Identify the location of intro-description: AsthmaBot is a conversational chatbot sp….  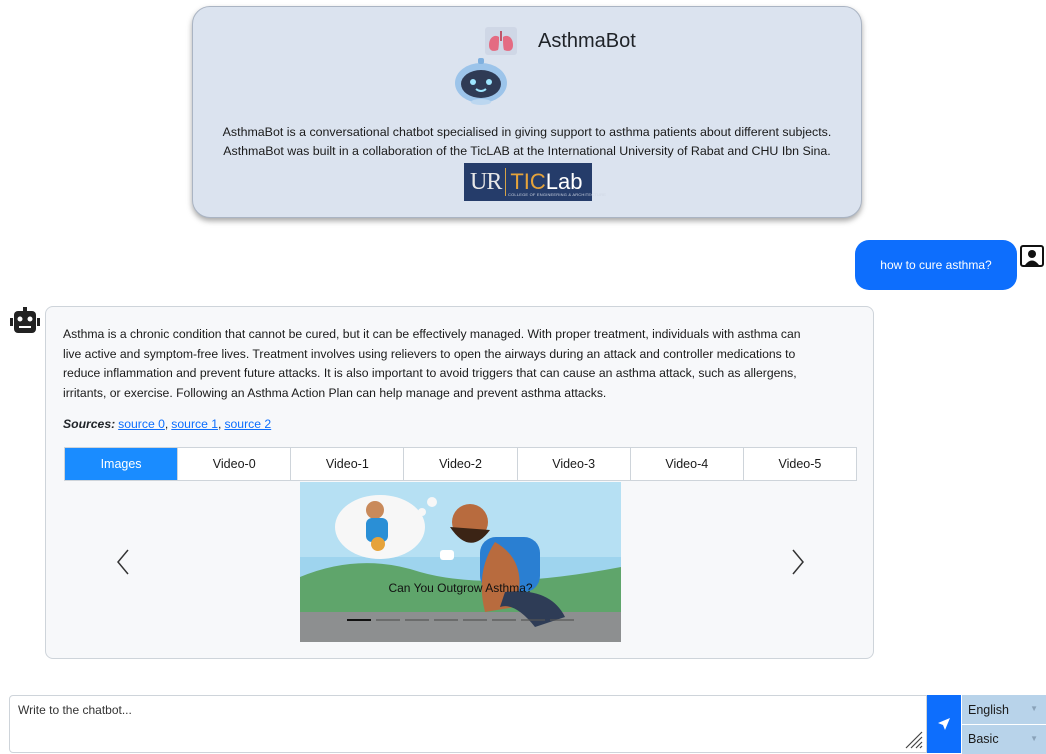
(527, 142).